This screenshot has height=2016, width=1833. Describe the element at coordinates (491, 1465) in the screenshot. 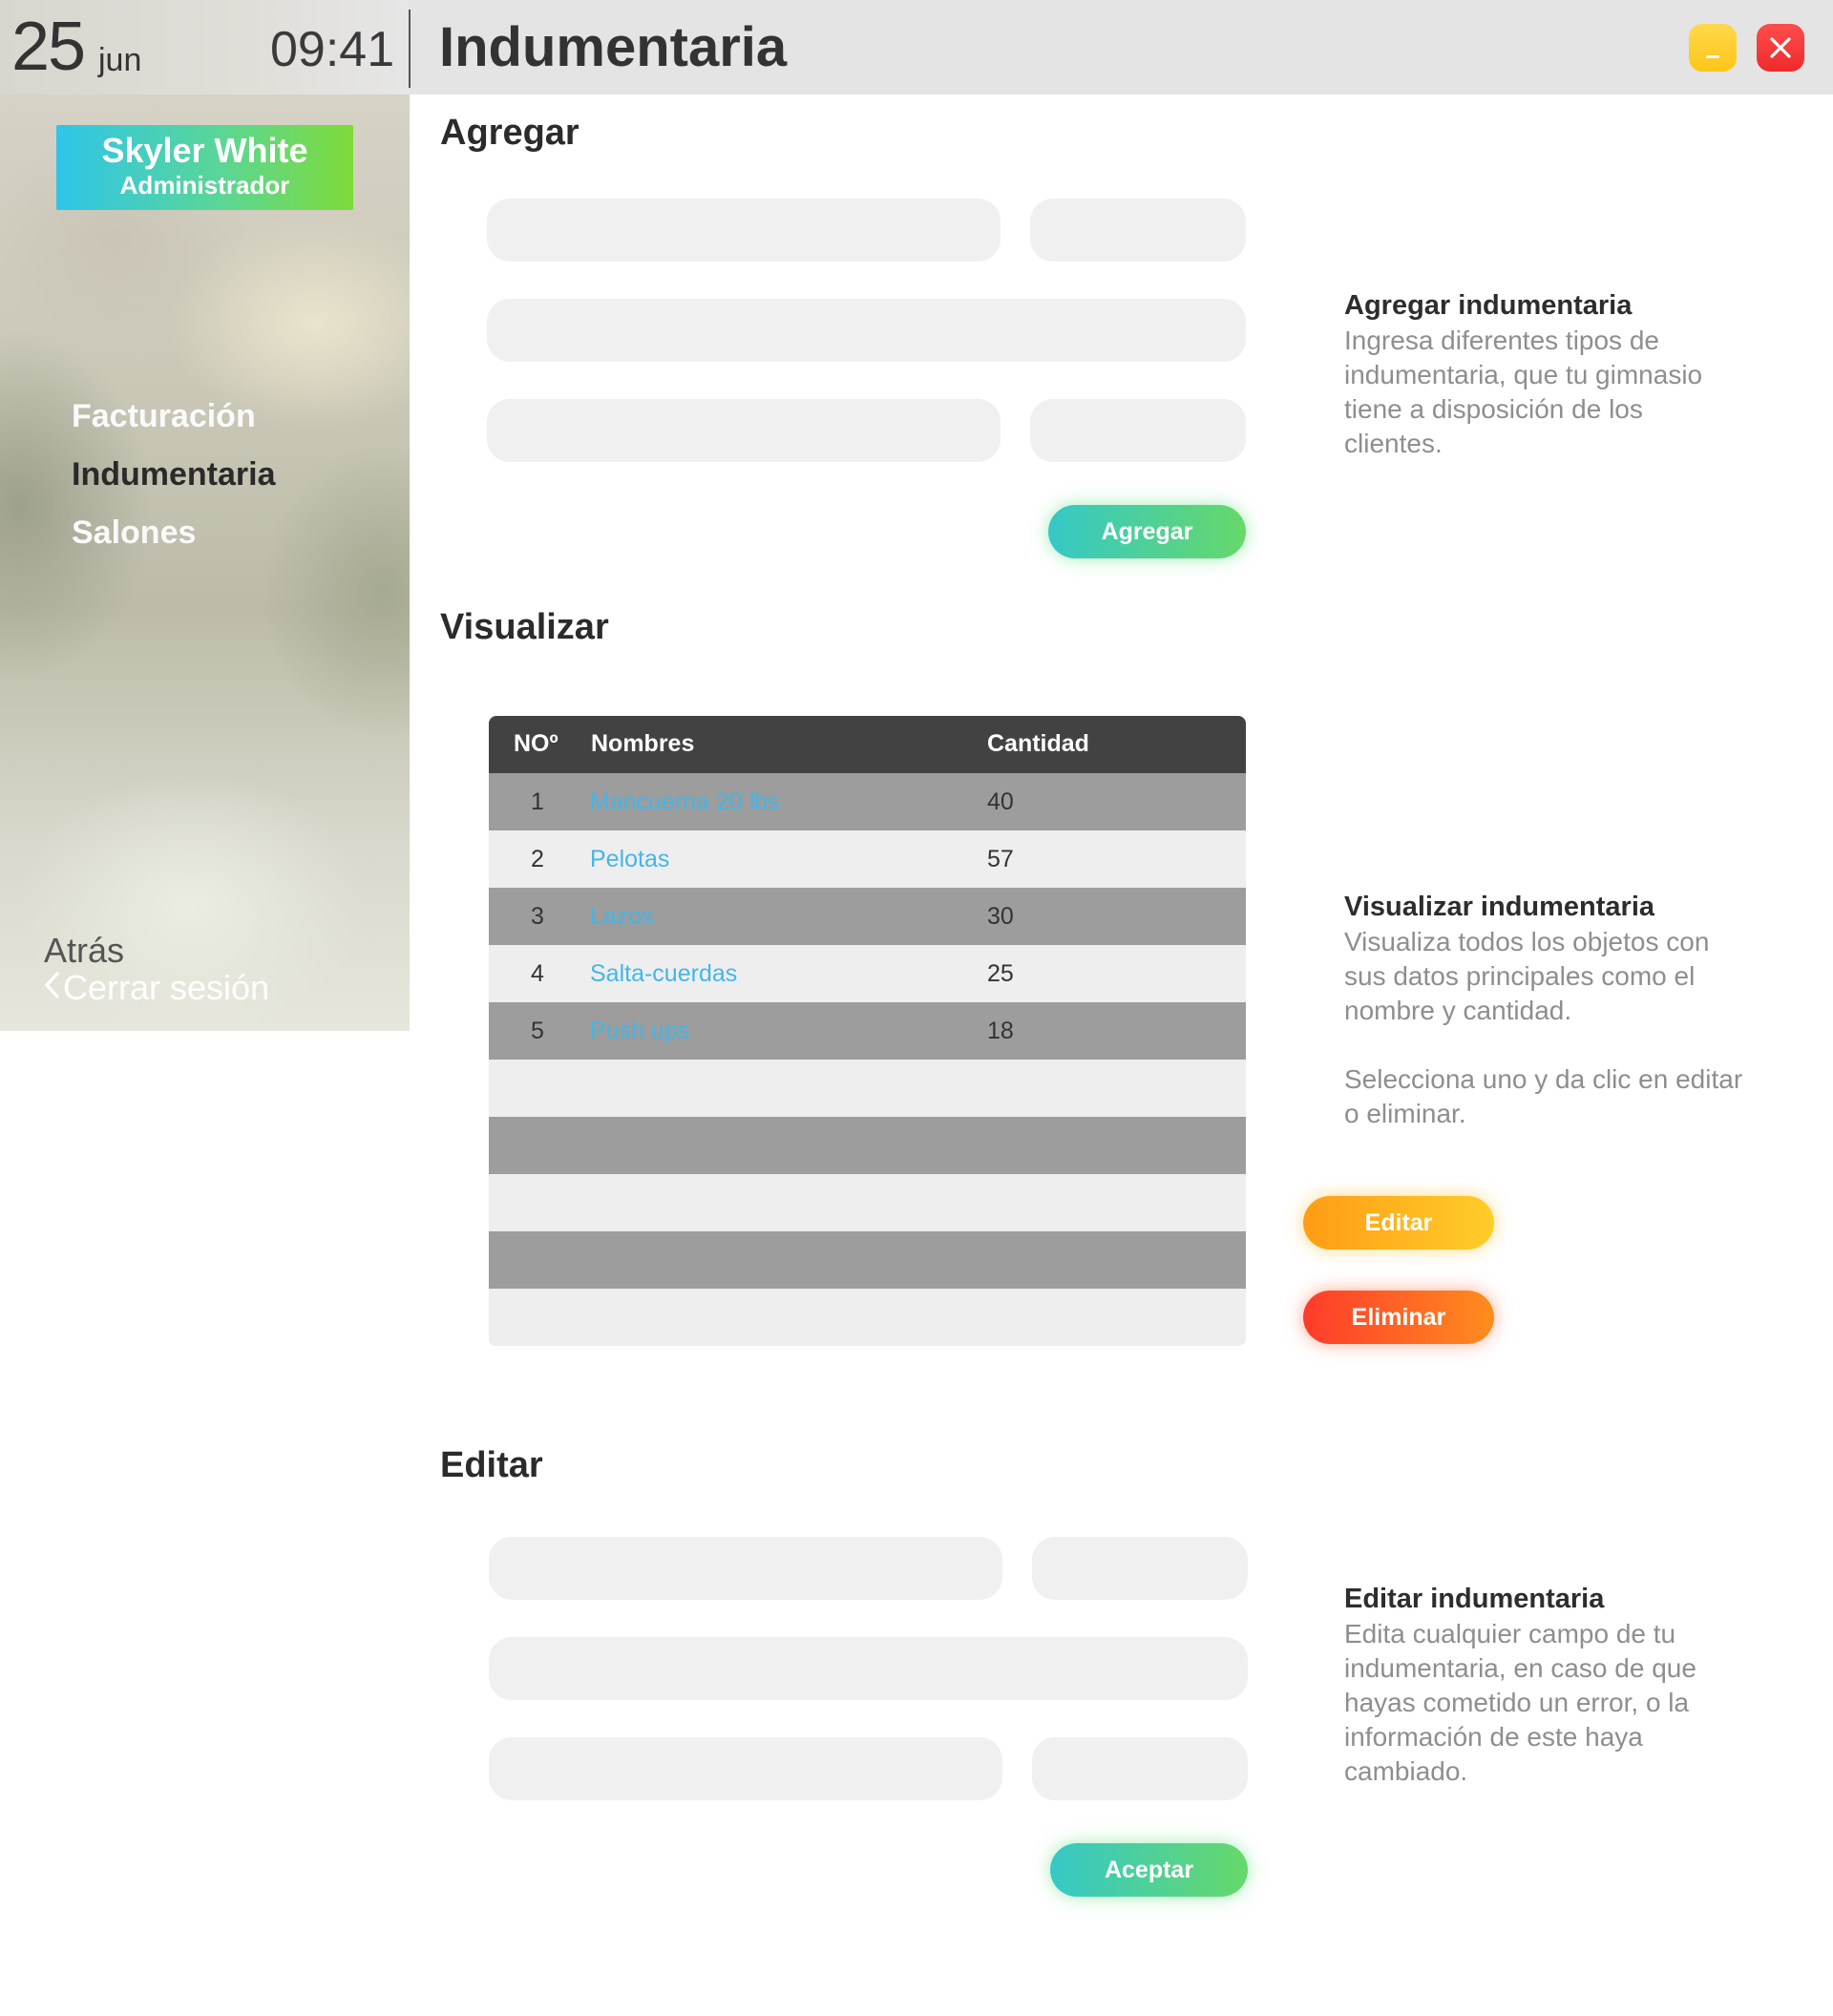

I see `edit-section-title: Editar` at that location.